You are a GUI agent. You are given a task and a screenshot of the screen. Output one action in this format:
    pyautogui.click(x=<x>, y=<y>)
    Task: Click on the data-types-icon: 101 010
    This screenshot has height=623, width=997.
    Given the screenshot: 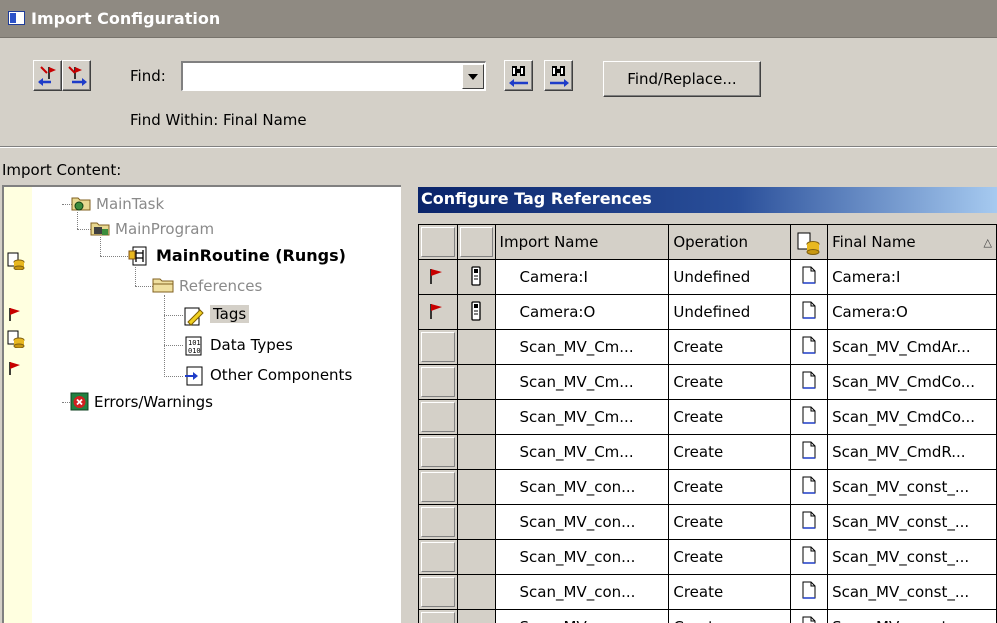 What is the action you would take?
    pyautogui.click(x=193, y=346)
    